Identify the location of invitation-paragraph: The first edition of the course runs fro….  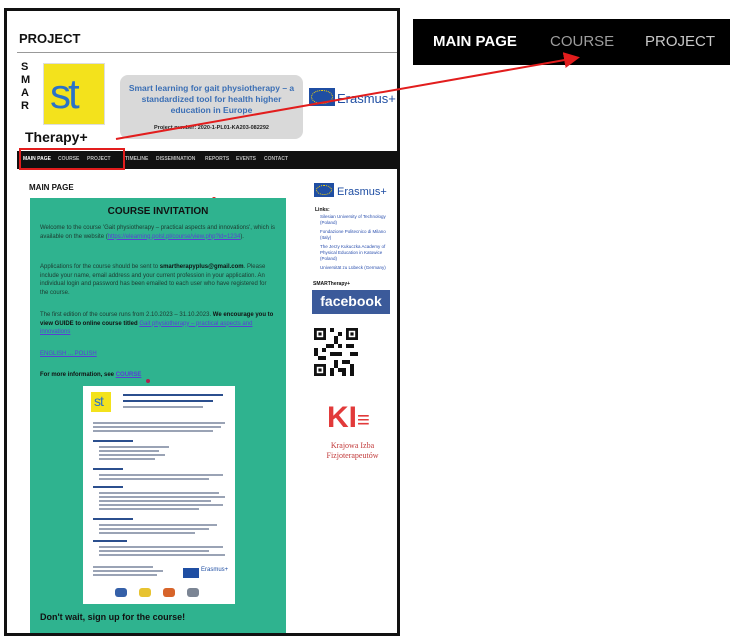
(158, 324).